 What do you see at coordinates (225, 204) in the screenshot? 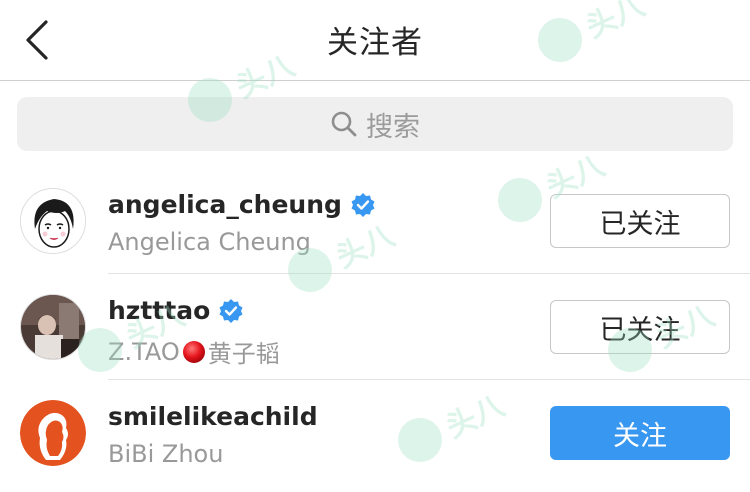
I see `username: angelica_cheung` at bounding box center [225, 204].